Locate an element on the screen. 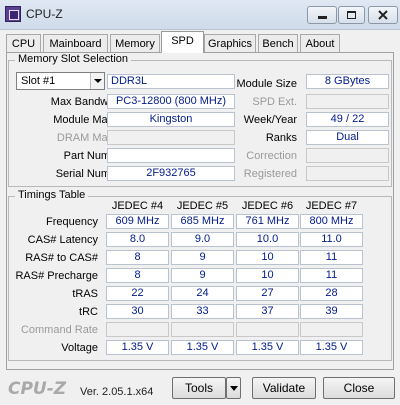 The height and width of the screenshot is (405, 400). tab-bench: Bench is located at coordinates (278, 43).